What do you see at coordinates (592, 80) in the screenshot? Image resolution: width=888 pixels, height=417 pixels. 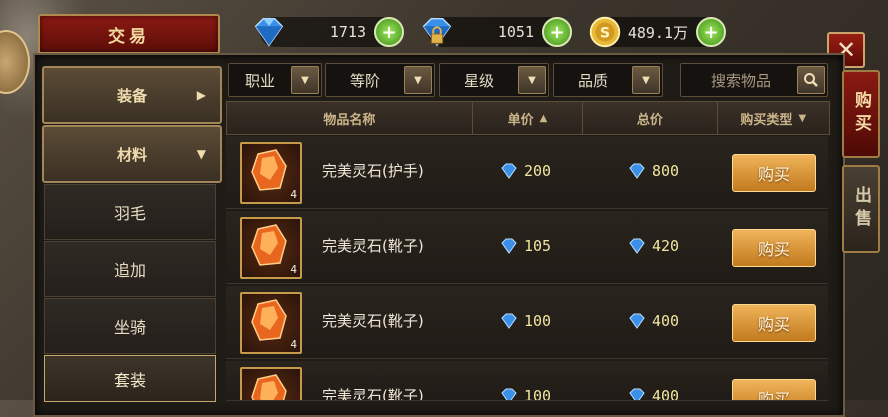 I see `filter-quality-label: 品质` at bounding box center [592, 80].